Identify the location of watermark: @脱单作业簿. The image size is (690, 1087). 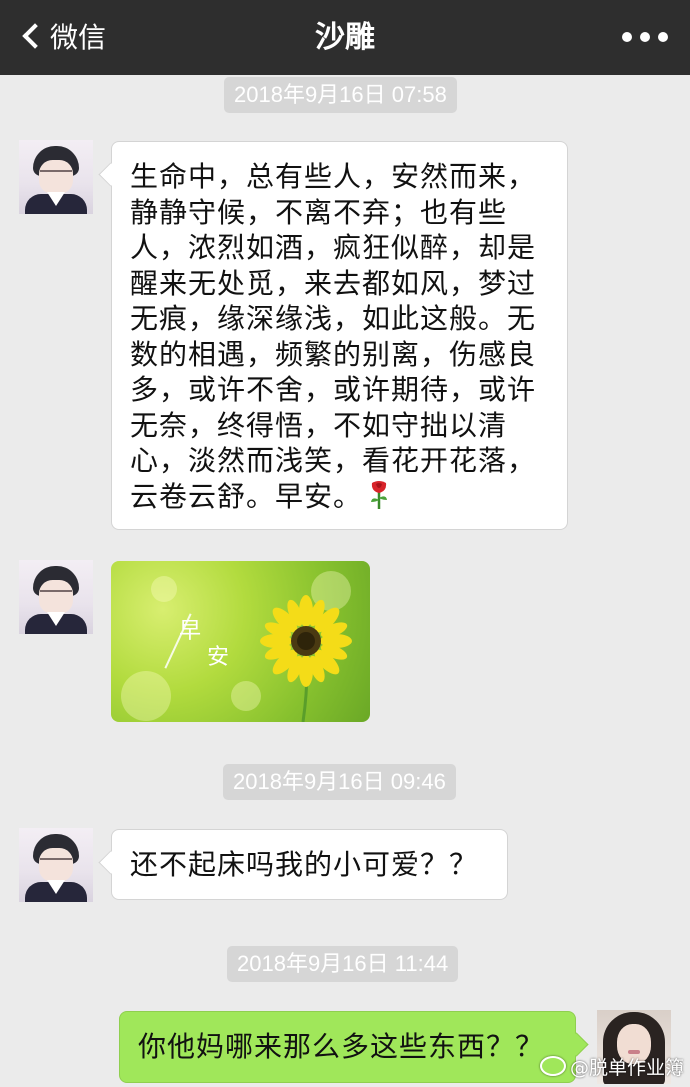
(611, 1066).